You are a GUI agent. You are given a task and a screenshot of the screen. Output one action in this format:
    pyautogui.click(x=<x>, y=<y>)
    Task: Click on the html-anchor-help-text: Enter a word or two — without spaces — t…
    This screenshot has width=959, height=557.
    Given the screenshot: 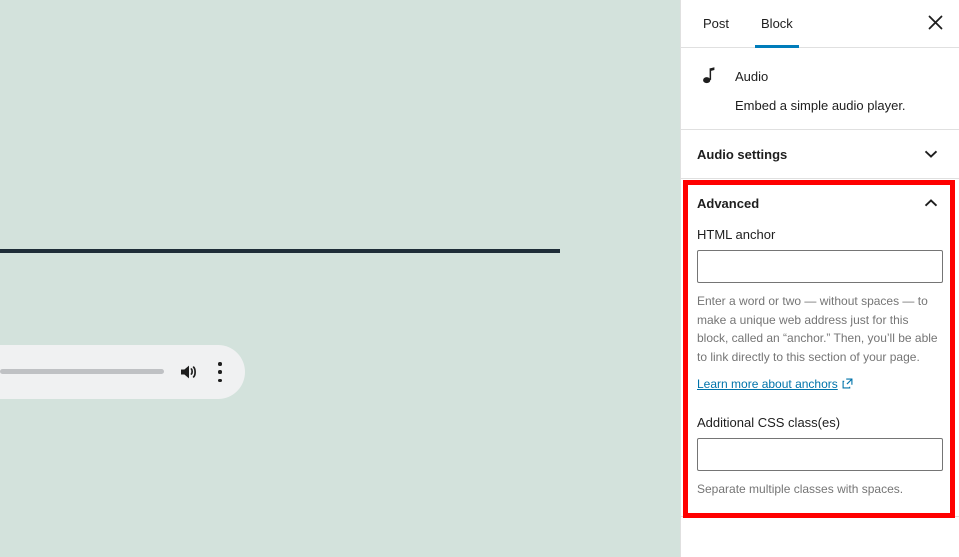 What is the action you would take?
    pyautogui.click(x=817, y=329)
    